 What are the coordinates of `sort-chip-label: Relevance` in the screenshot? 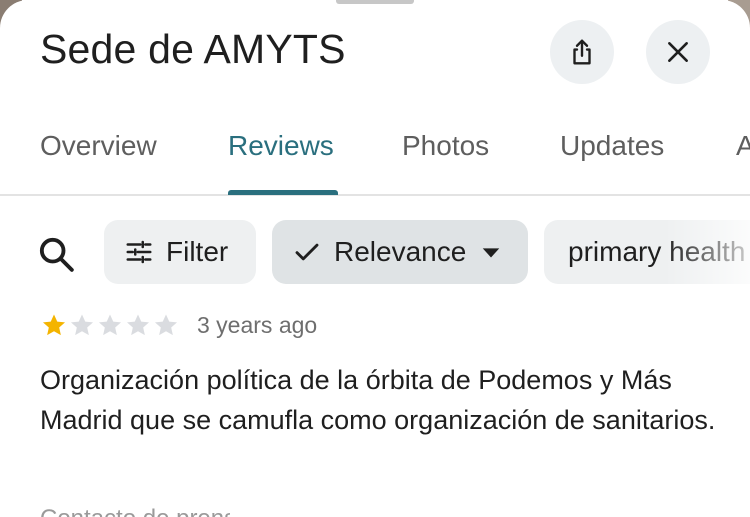 It's located at (400, 251).